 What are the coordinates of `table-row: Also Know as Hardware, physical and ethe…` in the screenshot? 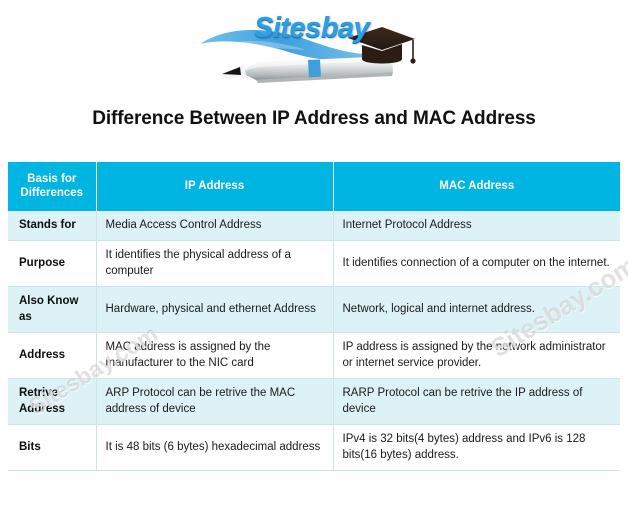 It's located at (314, 310).